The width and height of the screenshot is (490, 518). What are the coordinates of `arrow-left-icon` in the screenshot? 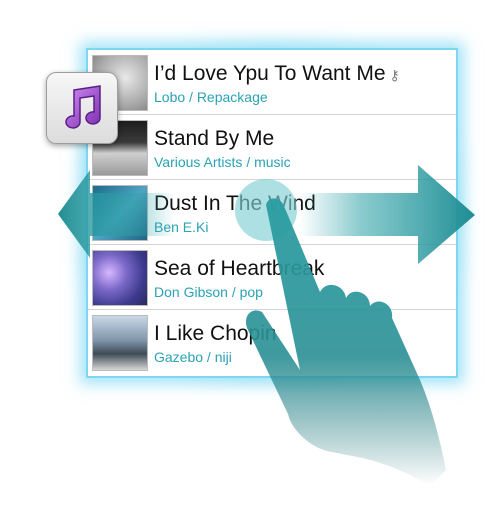 It's located at (116, 214).